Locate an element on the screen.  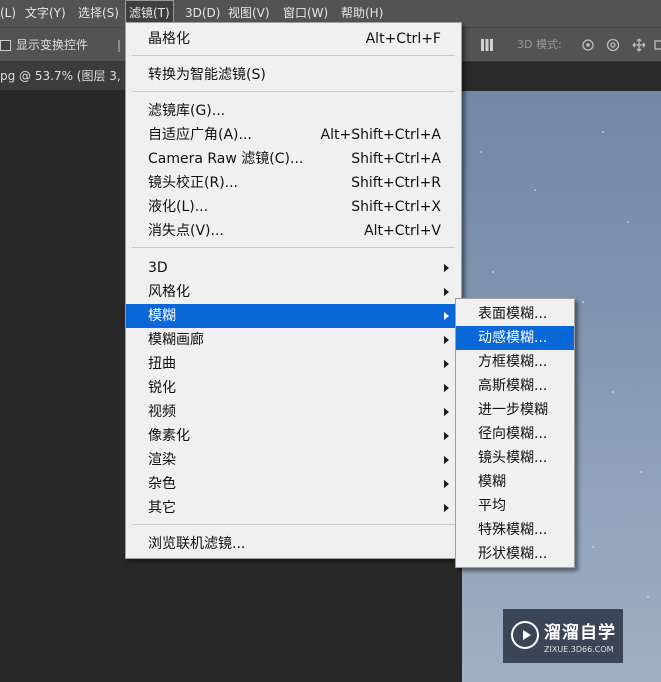
menu-item-distort: 扭曲 is located at coordinates (293, 364).